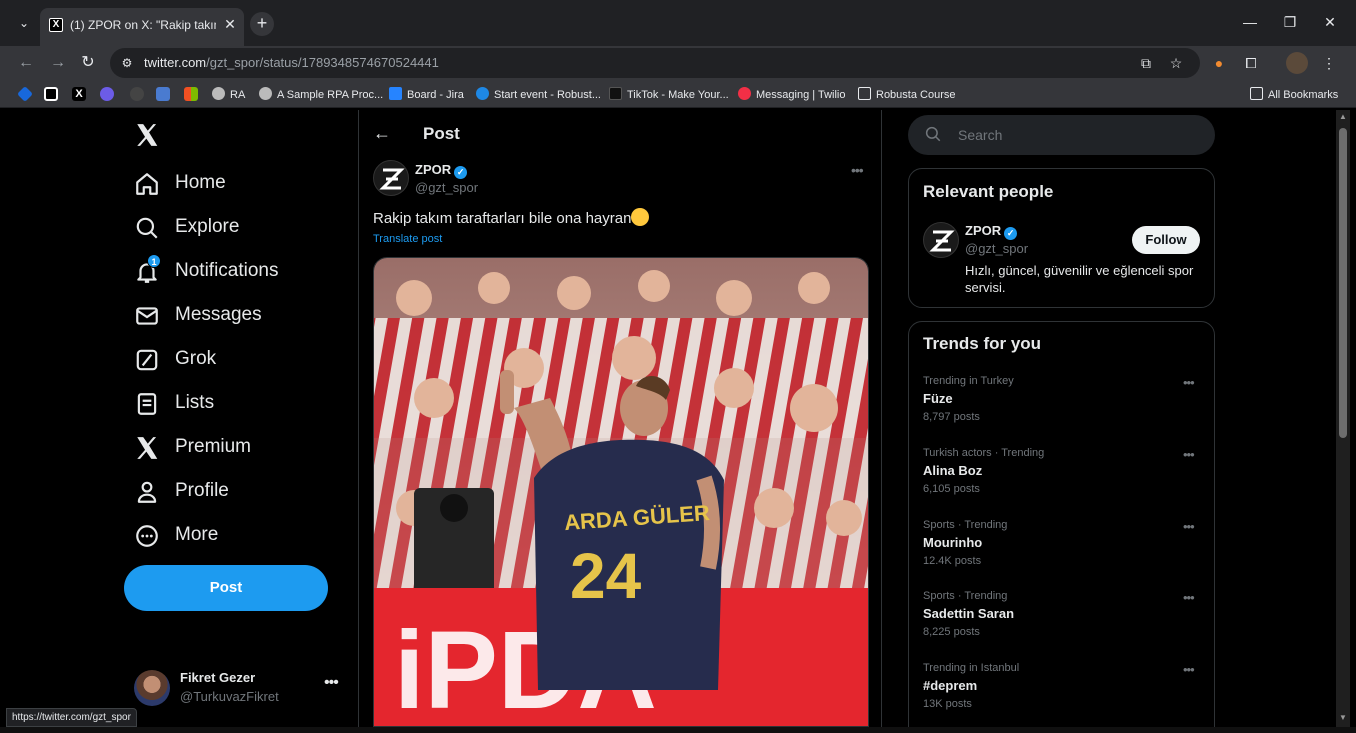 Image resolution: width=1356 pixels, height=733 pixels. What do you see at coordinates (951, 489) in the screenshot?
I see `trend-count: 6,105 posts` at bounding box center [951, 489].